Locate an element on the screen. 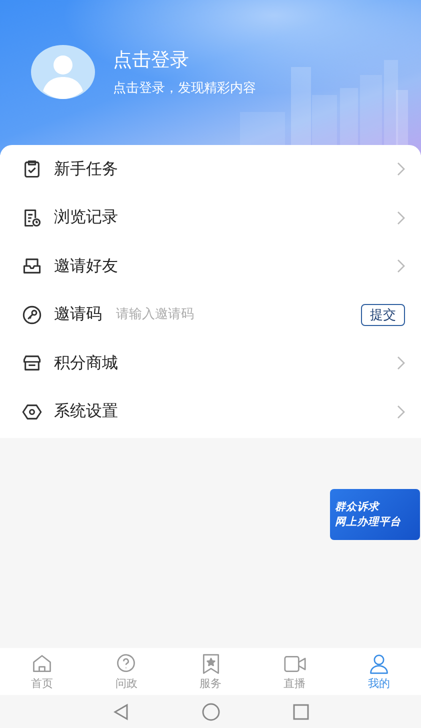 This screenshot has height=728, width=421. menu-item: 邀请好友 is located at coordinates (86, 266).